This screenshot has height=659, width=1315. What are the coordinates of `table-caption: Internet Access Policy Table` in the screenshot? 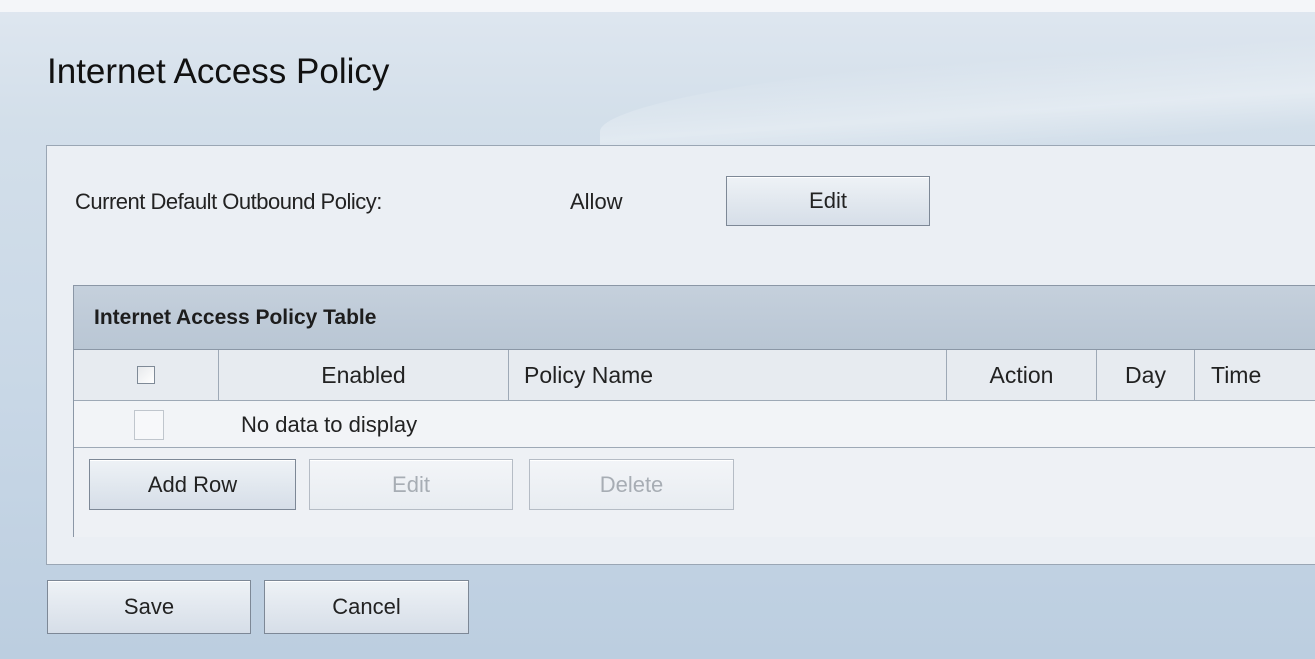 It's located at (694, 318).